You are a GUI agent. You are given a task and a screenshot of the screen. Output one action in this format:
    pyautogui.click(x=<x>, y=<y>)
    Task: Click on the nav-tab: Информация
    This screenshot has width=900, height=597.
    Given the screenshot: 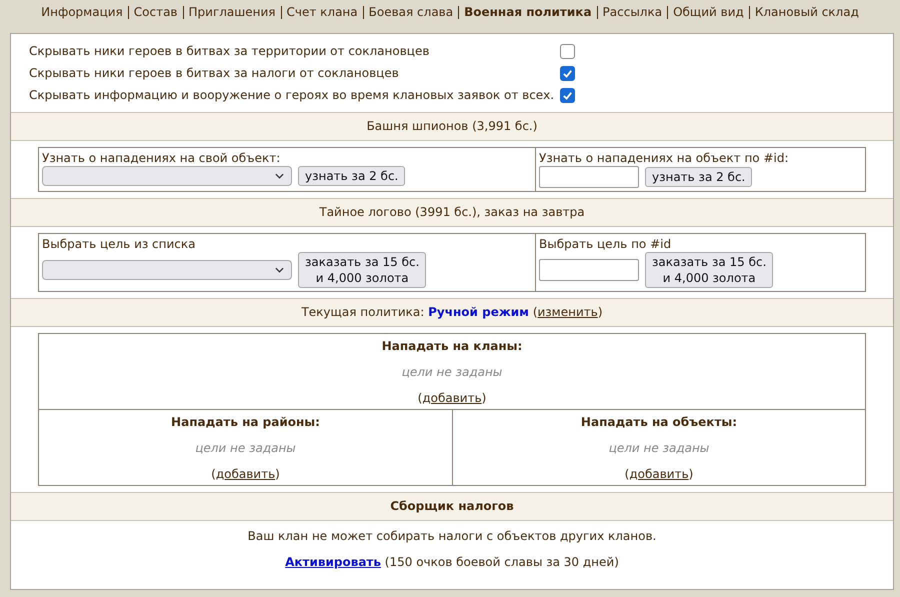 What is the action you would take?
    pyautogui.click(x=82, y=12)
    